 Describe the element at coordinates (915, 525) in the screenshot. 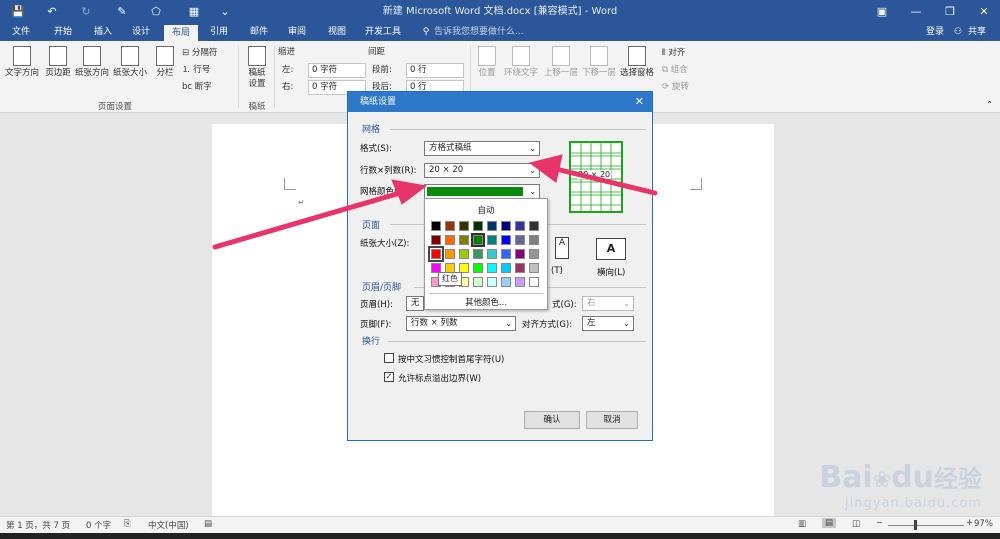

I see `zoom-slider-thumb` at that location.